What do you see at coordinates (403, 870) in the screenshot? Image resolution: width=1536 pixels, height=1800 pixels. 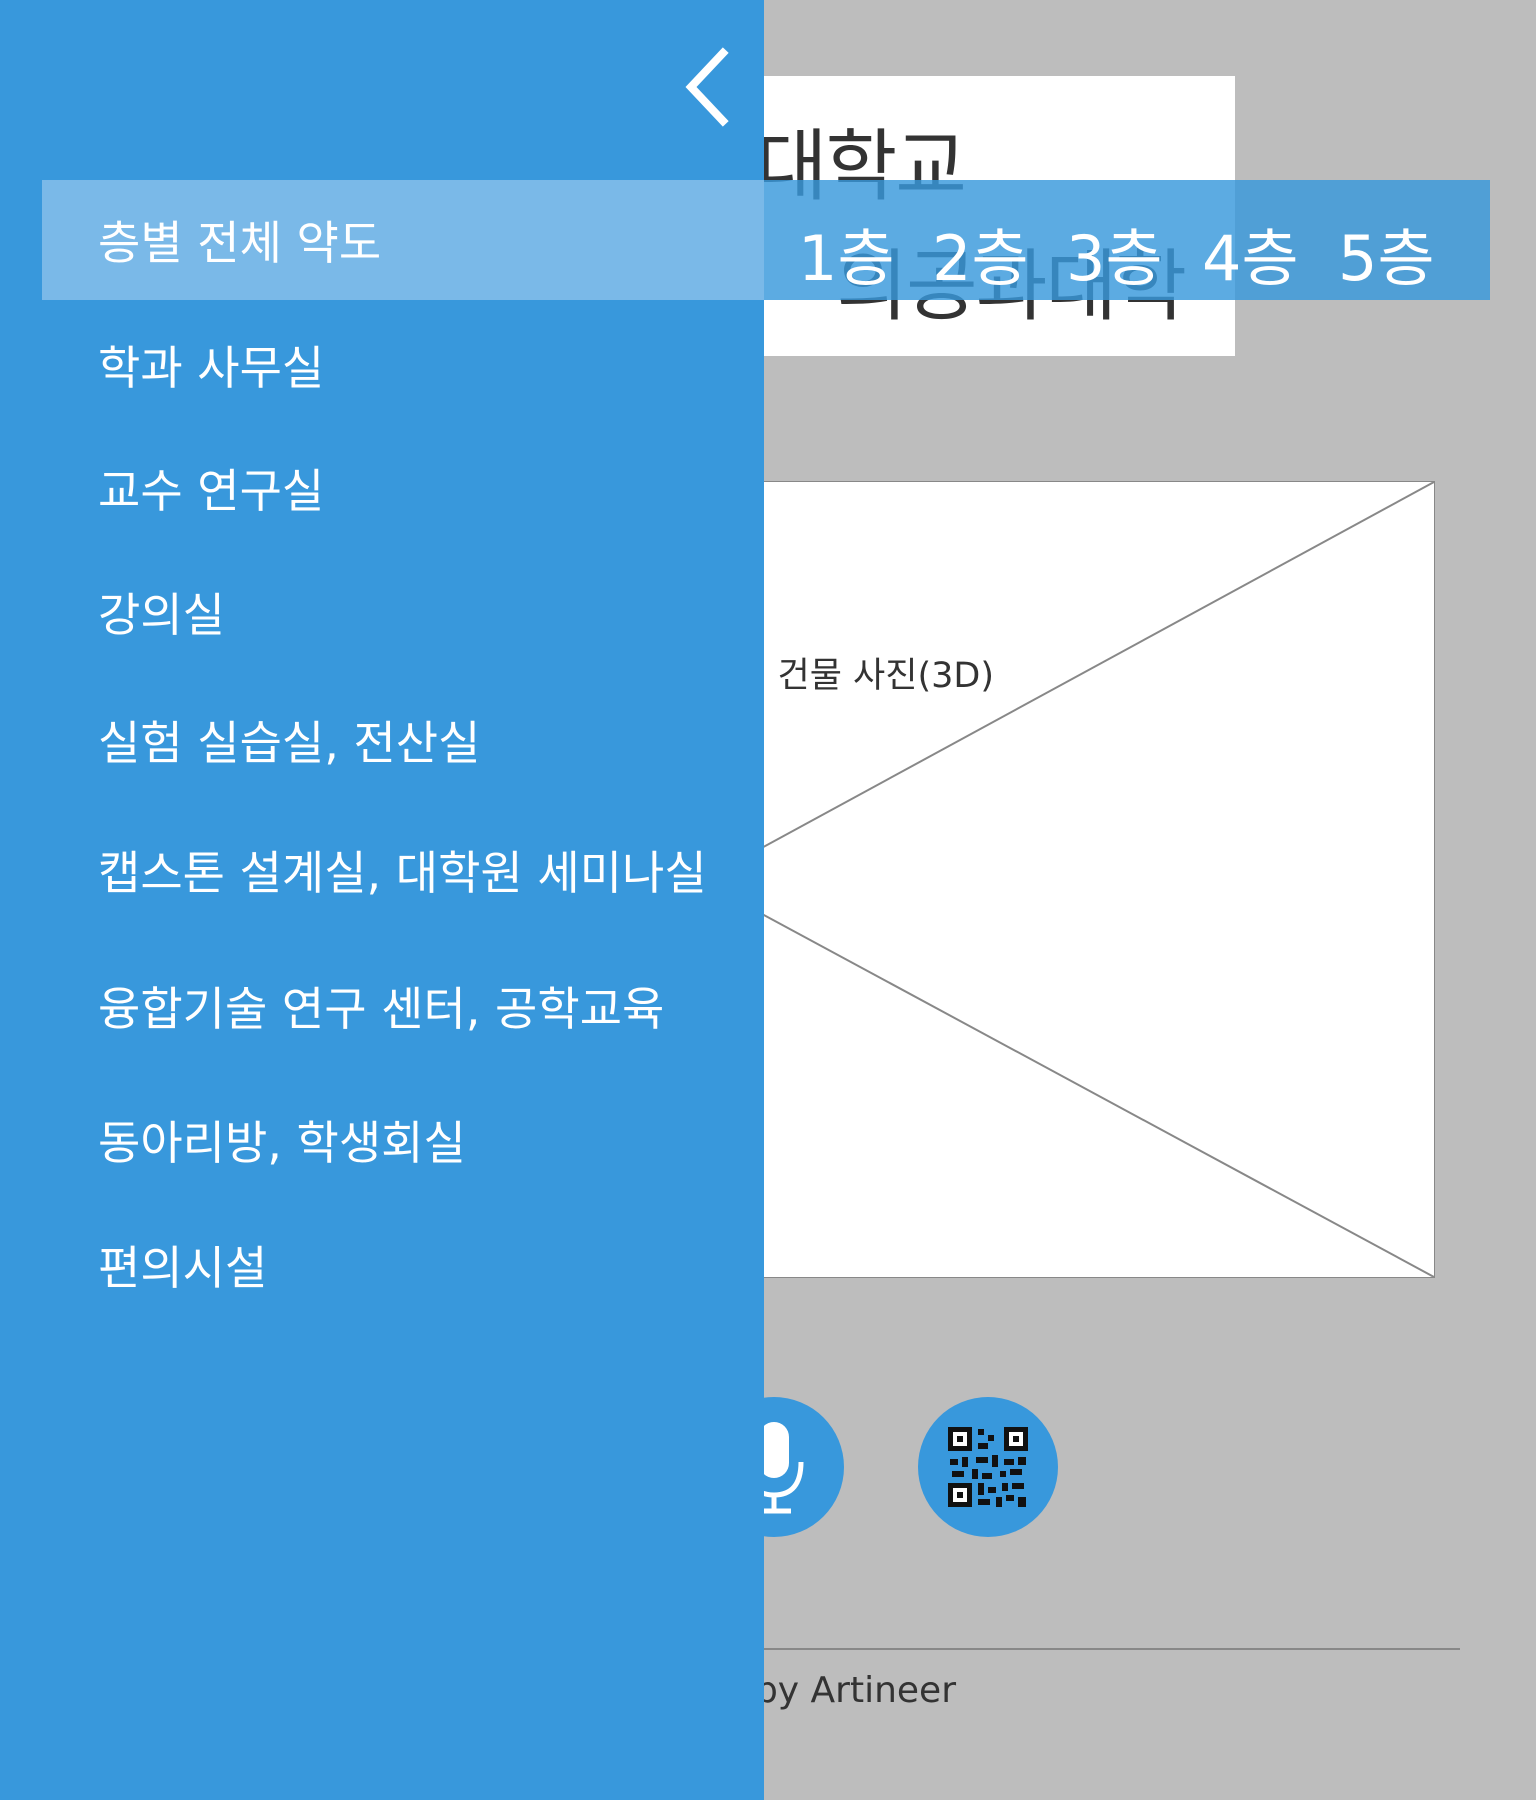 I see `menu-item-capstone-seminar: 캡스톤 설계실, 대학원 세미나실` at bounding box center [403, 870].